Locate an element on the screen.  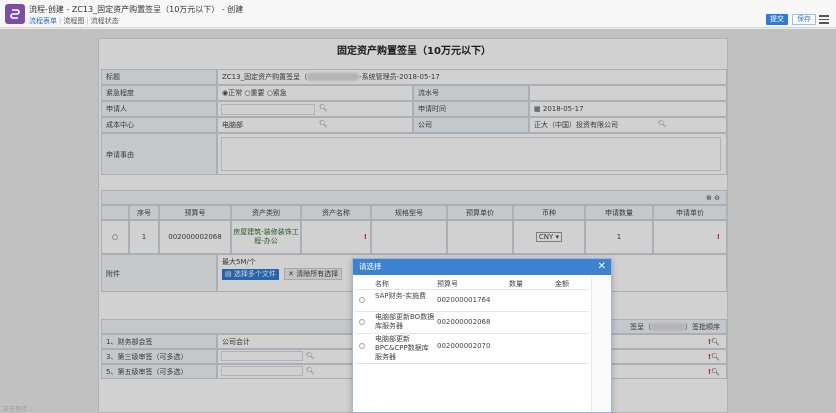
tab-flowchart: 流程图 is located at coordinates (73, 21).